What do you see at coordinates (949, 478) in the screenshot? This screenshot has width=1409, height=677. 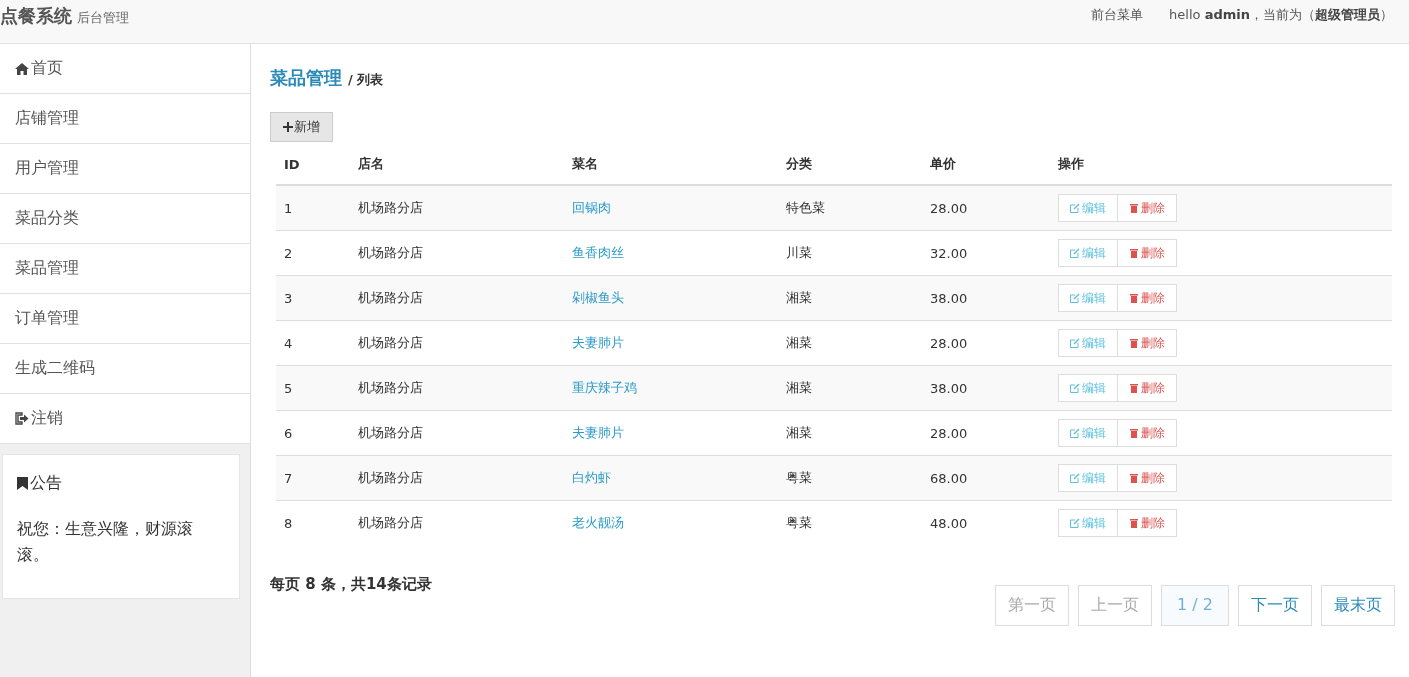 I see `table-cell: 68.00` at bounding box center [949, 478].